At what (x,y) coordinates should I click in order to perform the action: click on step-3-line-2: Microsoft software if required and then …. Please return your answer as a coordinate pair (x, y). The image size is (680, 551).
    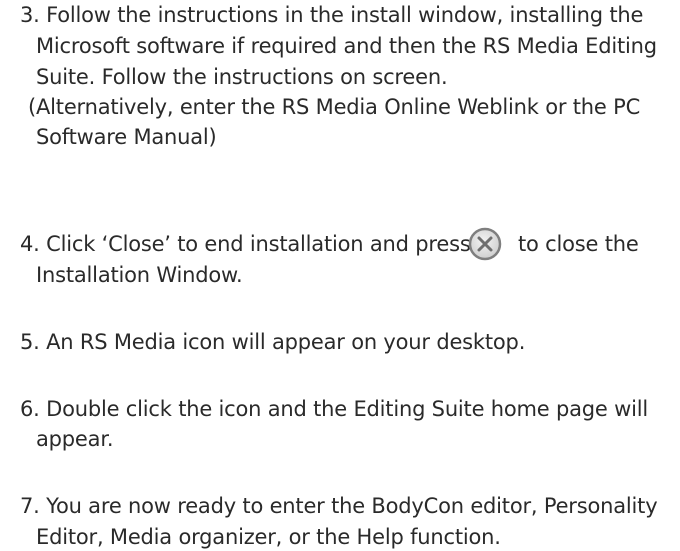
    Looking at the image, I should click on (346, 46).